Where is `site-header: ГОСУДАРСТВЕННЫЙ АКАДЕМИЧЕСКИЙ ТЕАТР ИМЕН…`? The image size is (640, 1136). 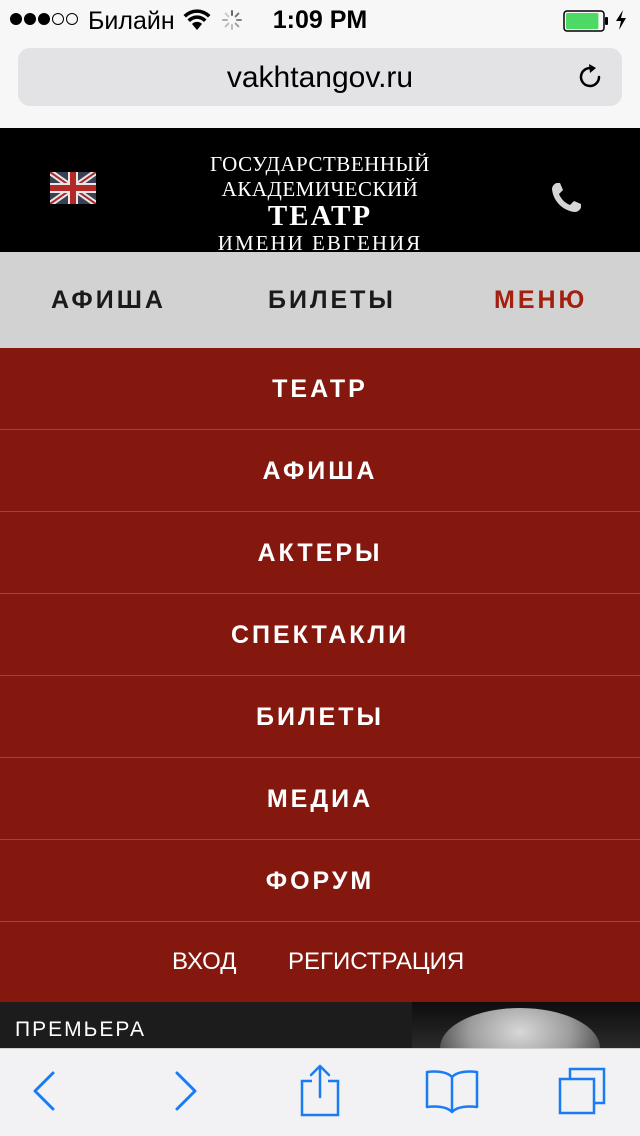 site-header: ГОСУДАРСТВЕННЫЙ АКАДЕМИЧЕСКИЙ ТЕАТР ИМЕН… is located at coordinates (320, 204).